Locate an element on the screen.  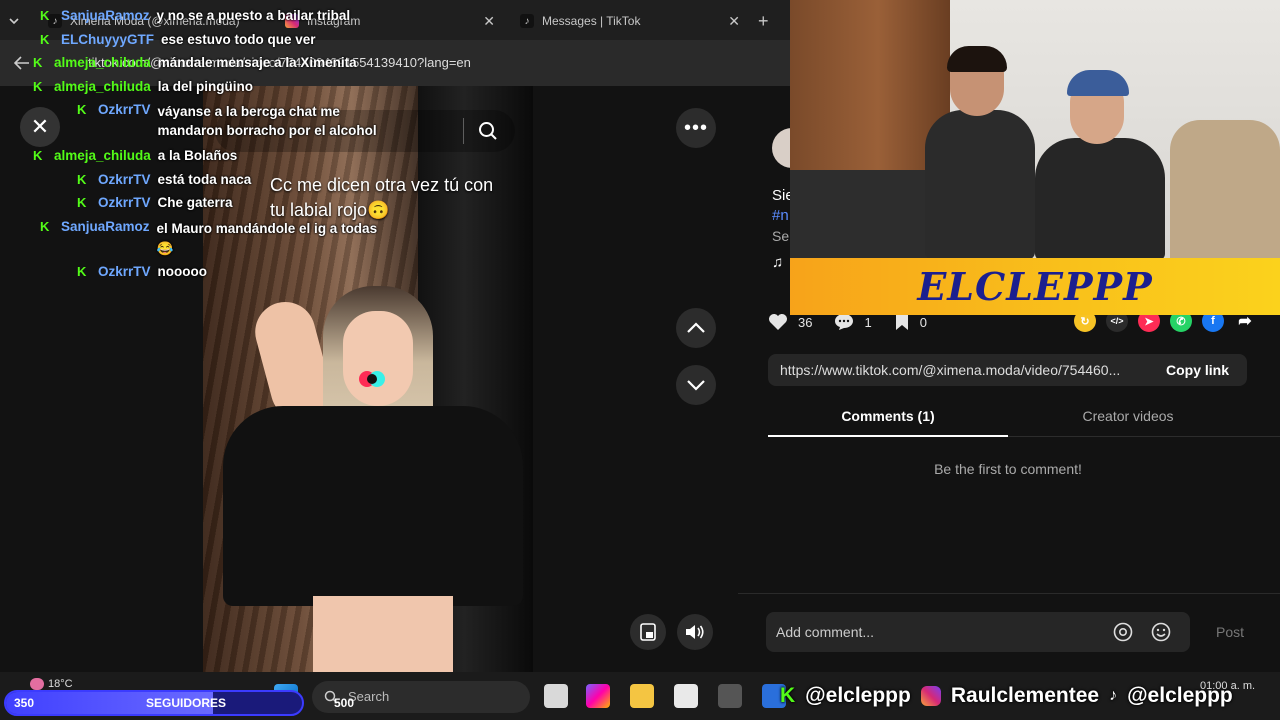
music-note-icon: ♫ is located at coordinates (778, 262).